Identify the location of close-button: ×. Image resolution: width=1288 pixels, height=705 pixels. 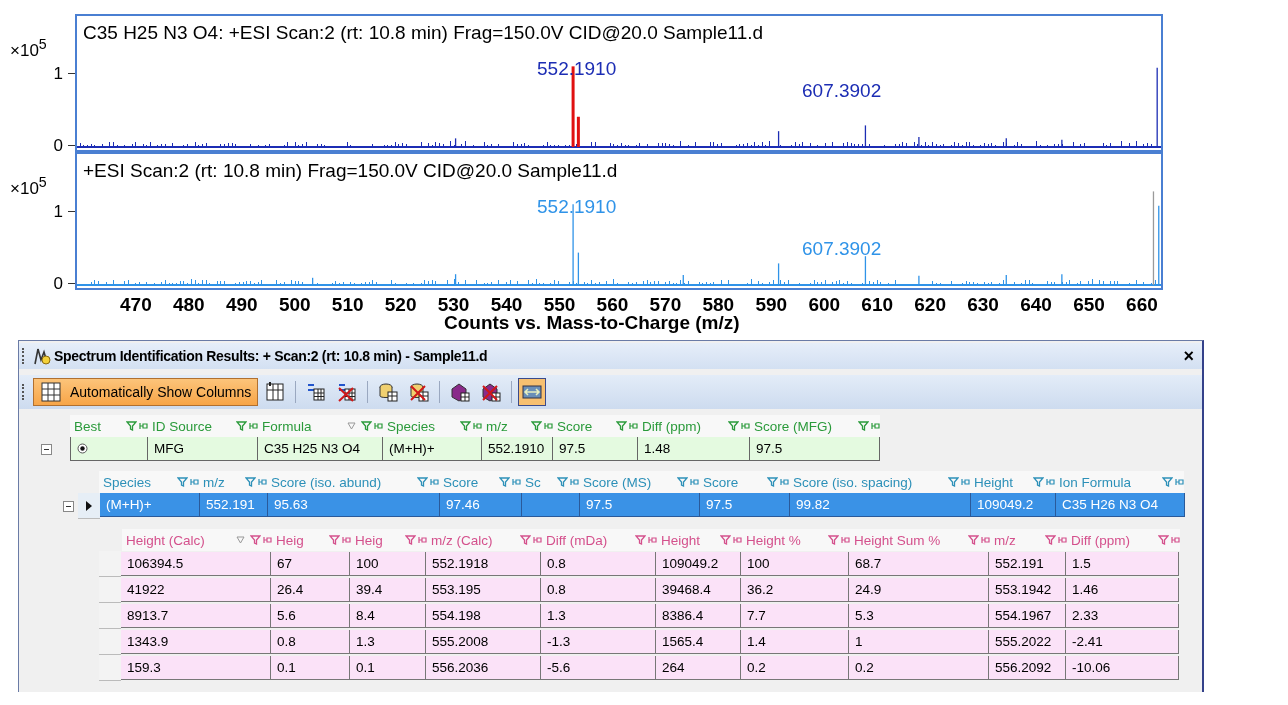
(1188, 356).